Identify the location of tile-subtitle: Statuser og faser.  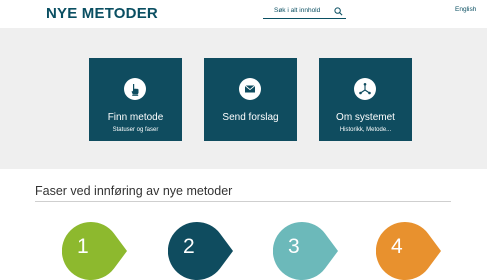
(135, 130).